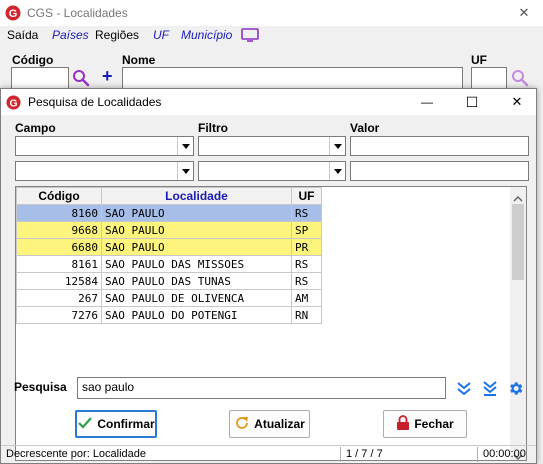 The image size is (543, 464). I want to click on row-name: SAO PAULO DE OLIVENCA, so click(196, 298).